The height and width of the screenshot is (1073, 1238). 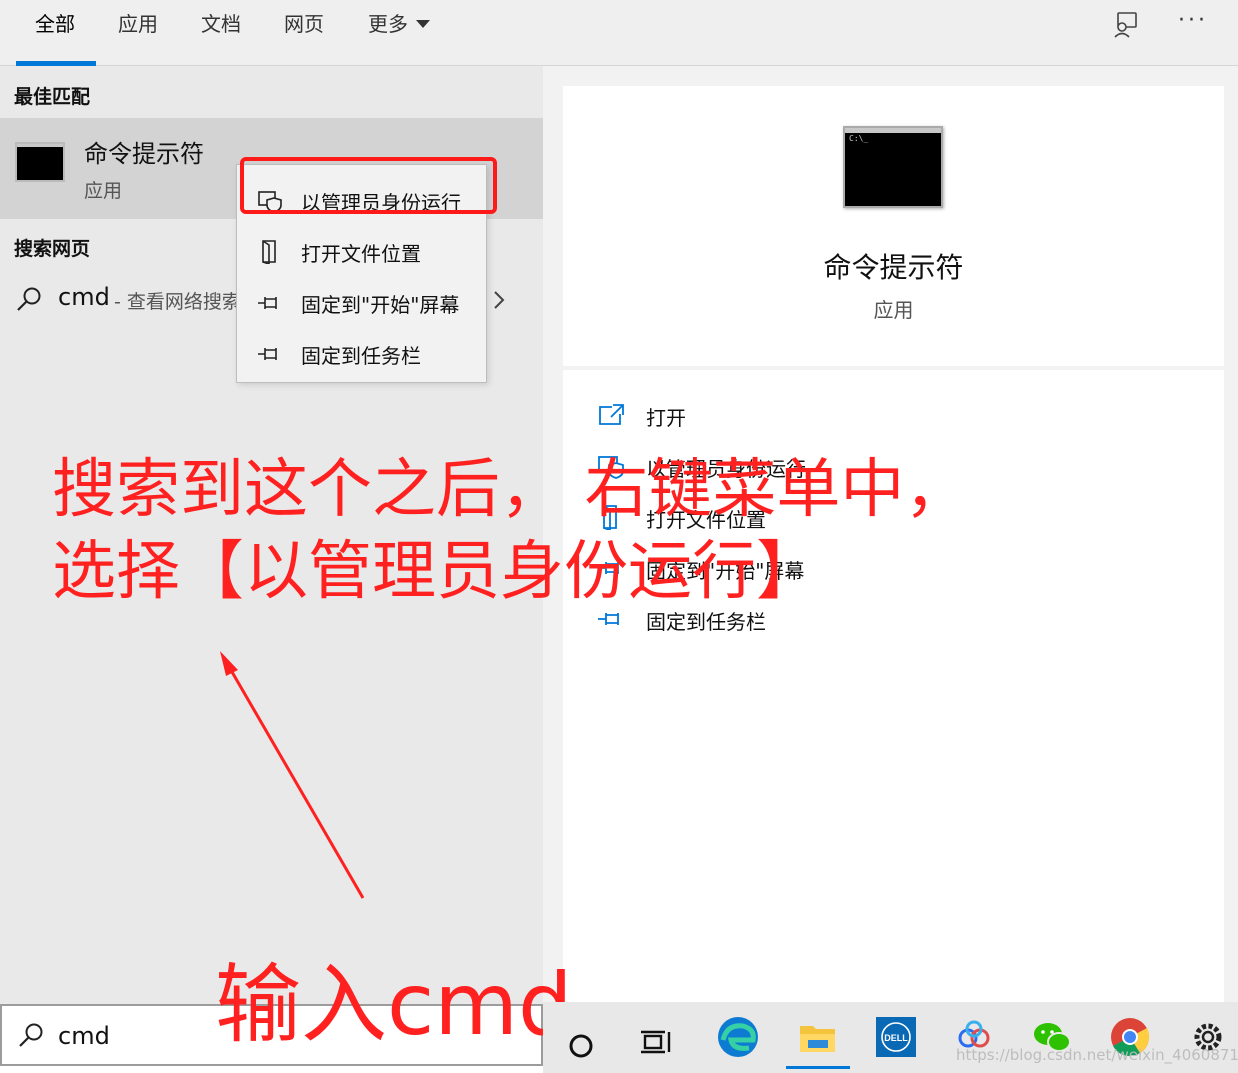 I want to click on chevron-right-icon, so click(x=499, y=300).